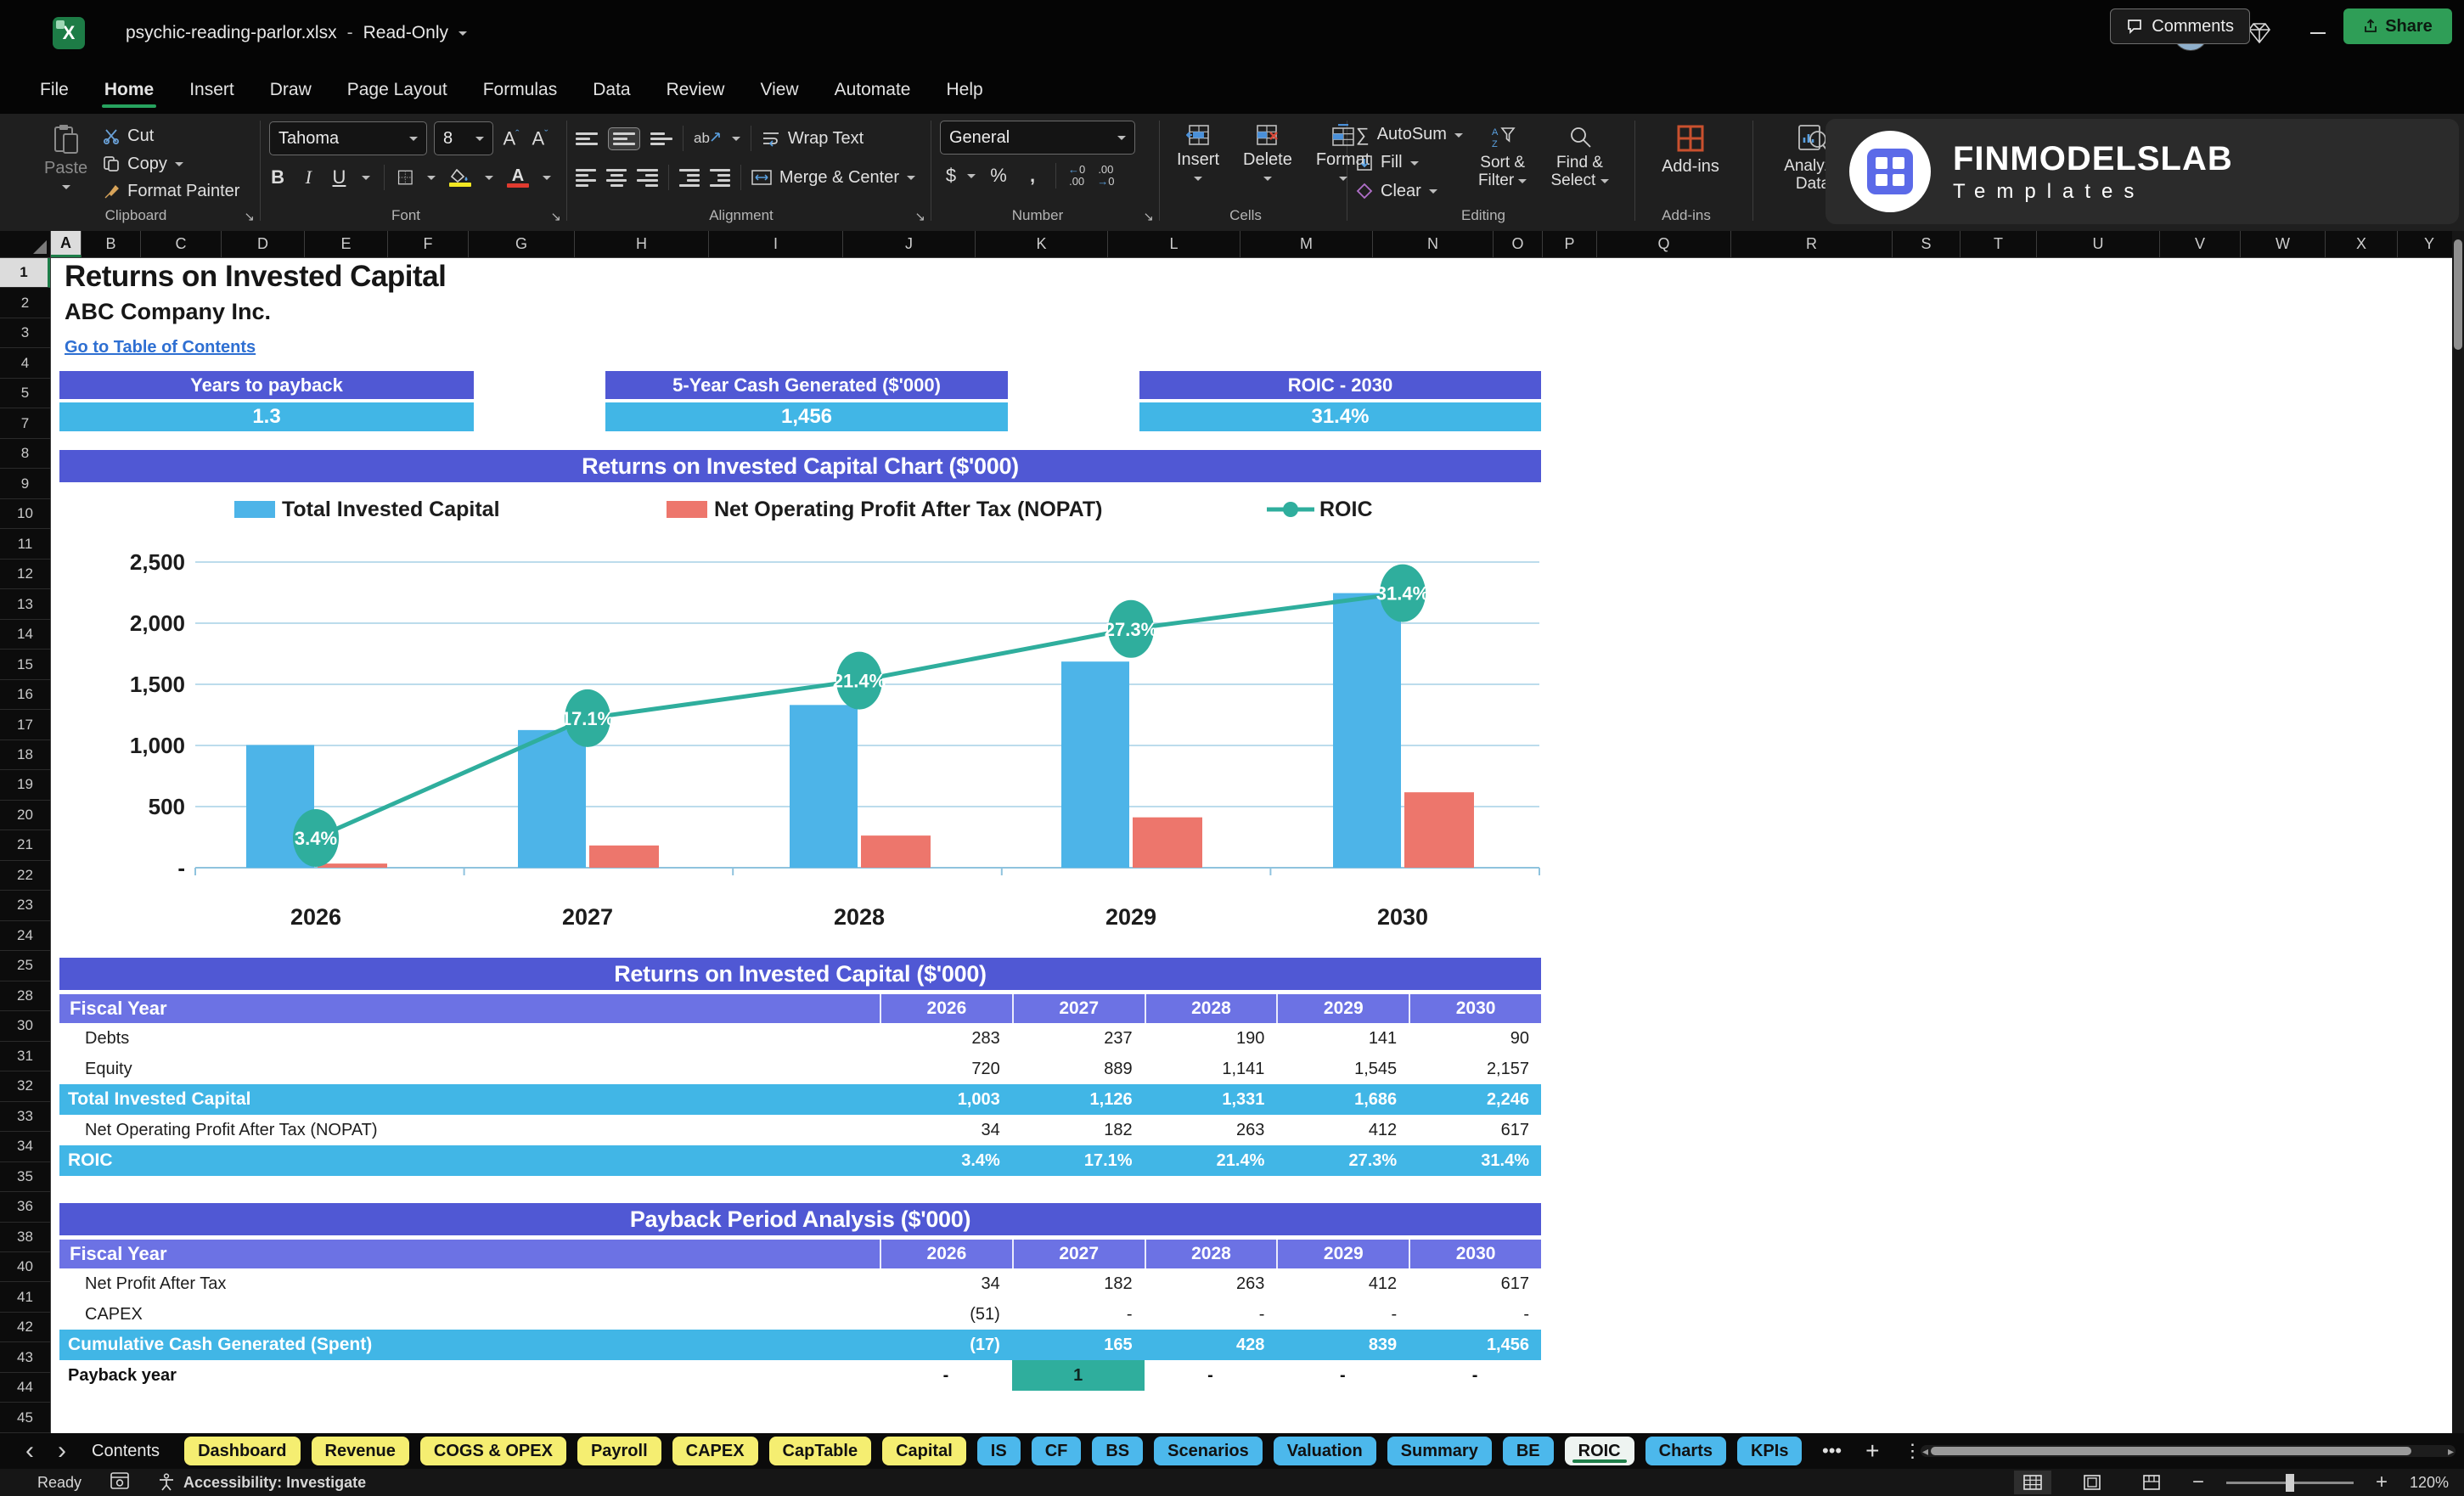 The width and height of the screenshot is (2464, 1496). I want to click on font-name-select: Tahoma, so click(348, 138).